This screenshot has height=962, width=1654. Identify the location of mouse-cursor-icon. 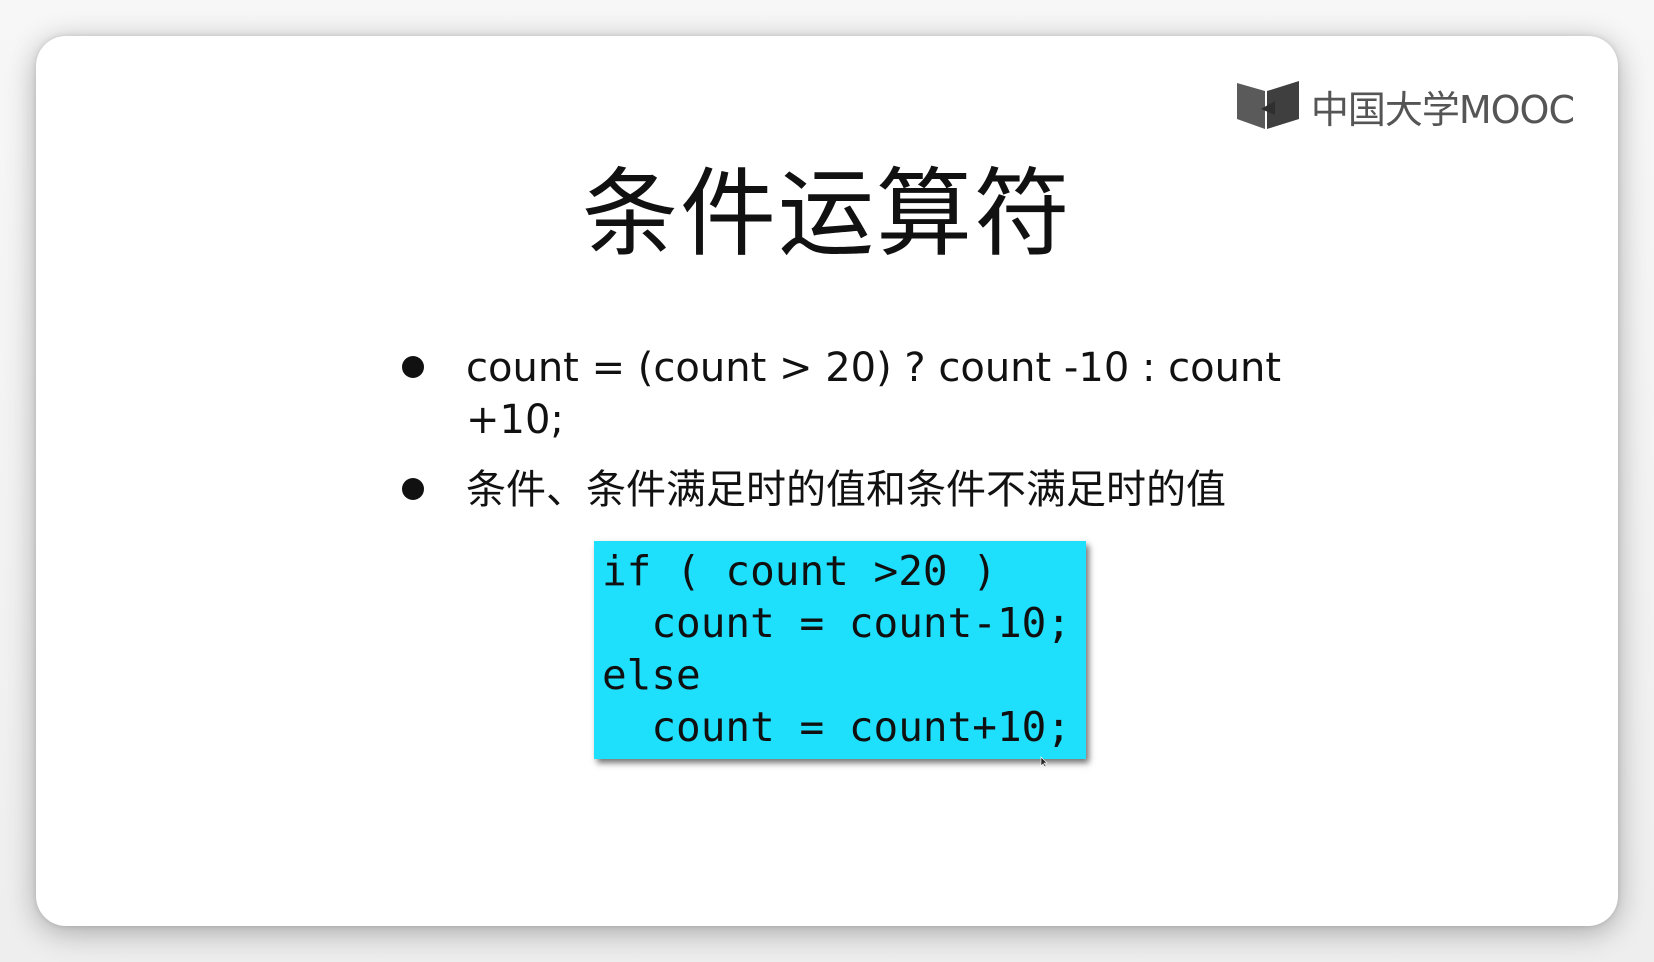
(1044, 762).